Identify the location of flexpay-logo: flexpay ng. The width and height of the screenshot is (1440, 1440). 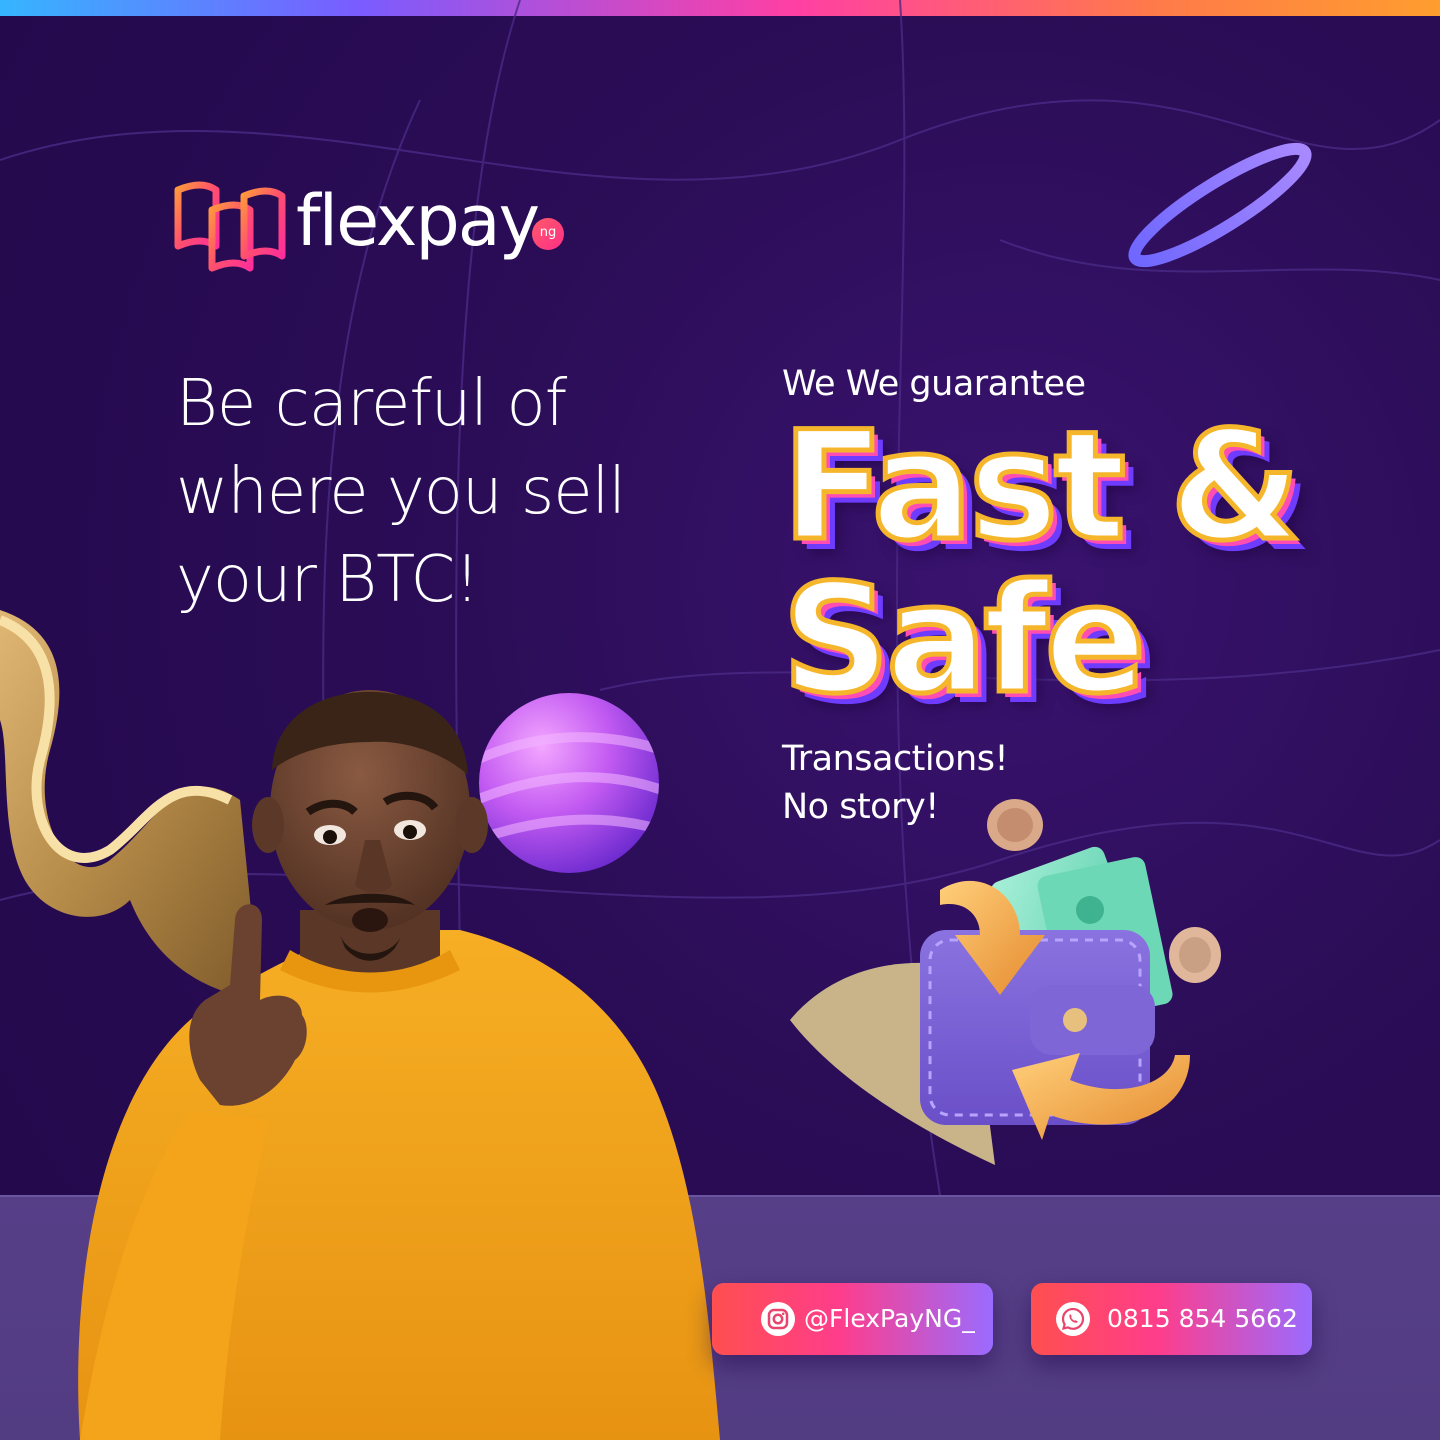
(382, 236).